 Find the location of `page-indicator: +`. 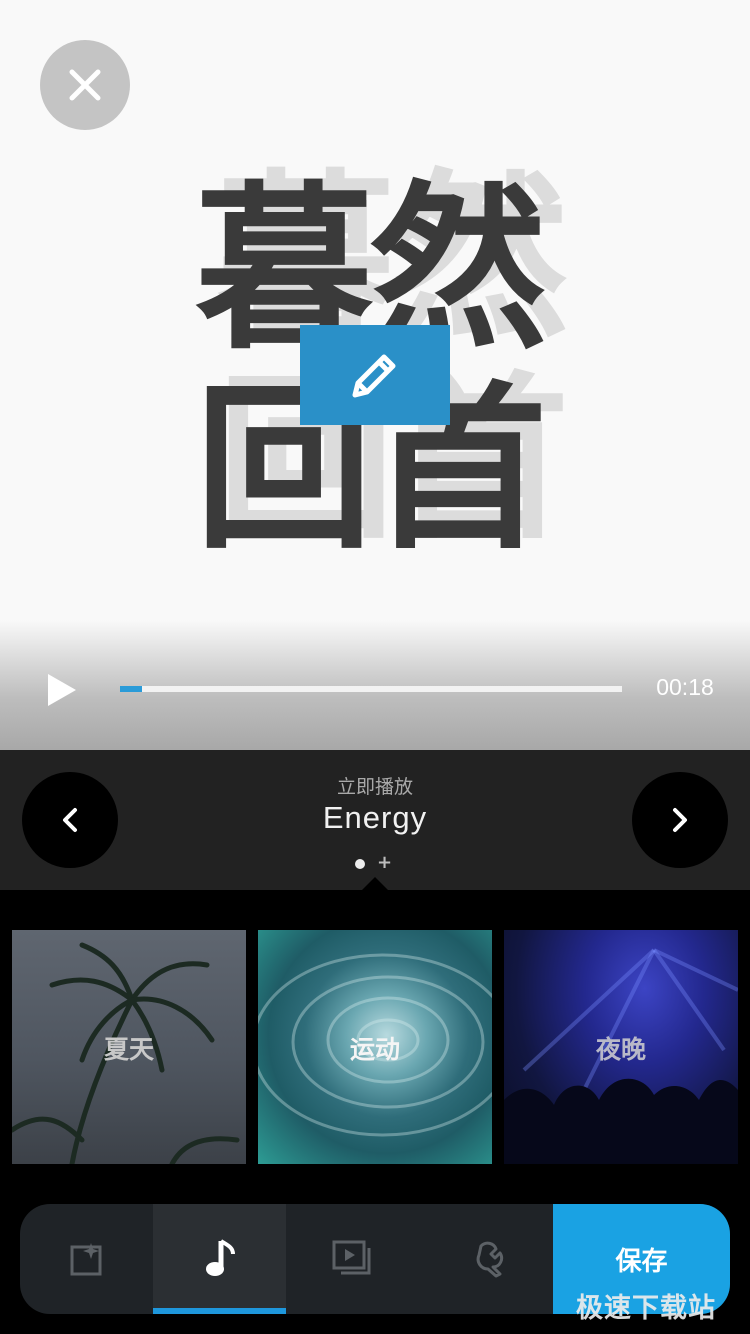

page-indicator: + is located at coordinates (375, 862).